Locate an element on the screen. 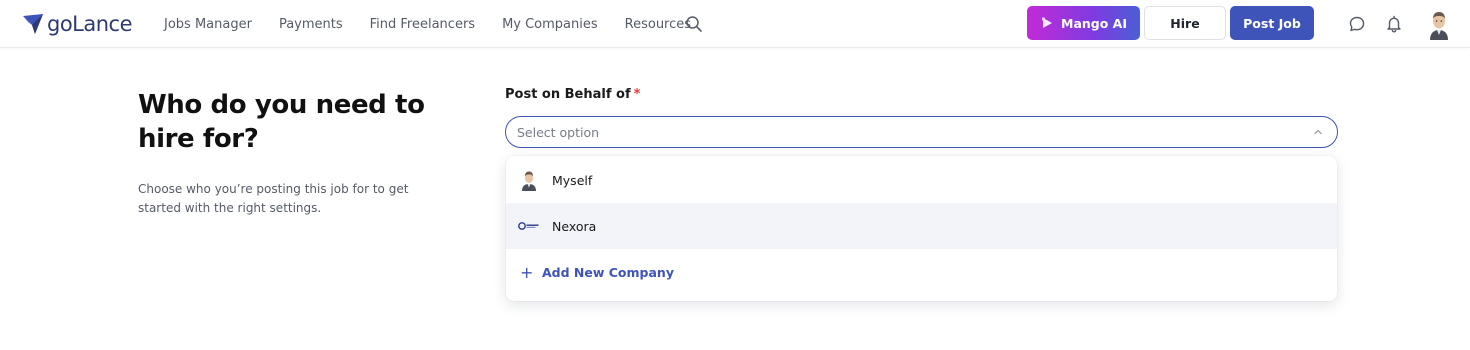 This screenshot has width=1470, height=350. nav-jobs-manager: Jobs Manager is located at coordinates (208, 24).